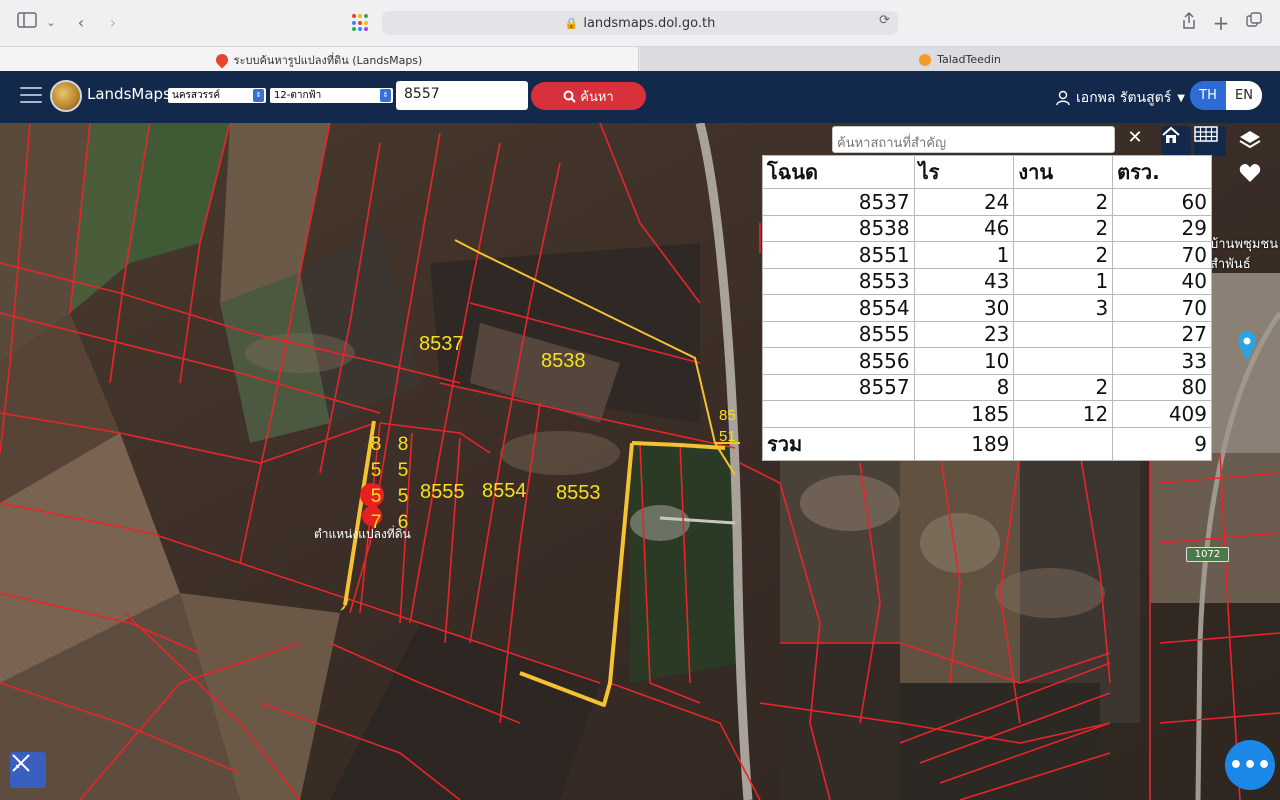 This screenshot has width=1280, height=800. What do you see at coordinates (1162, 414) in the screenshot?
I see `table-cell: 409` at bounding box center [1162, 414].